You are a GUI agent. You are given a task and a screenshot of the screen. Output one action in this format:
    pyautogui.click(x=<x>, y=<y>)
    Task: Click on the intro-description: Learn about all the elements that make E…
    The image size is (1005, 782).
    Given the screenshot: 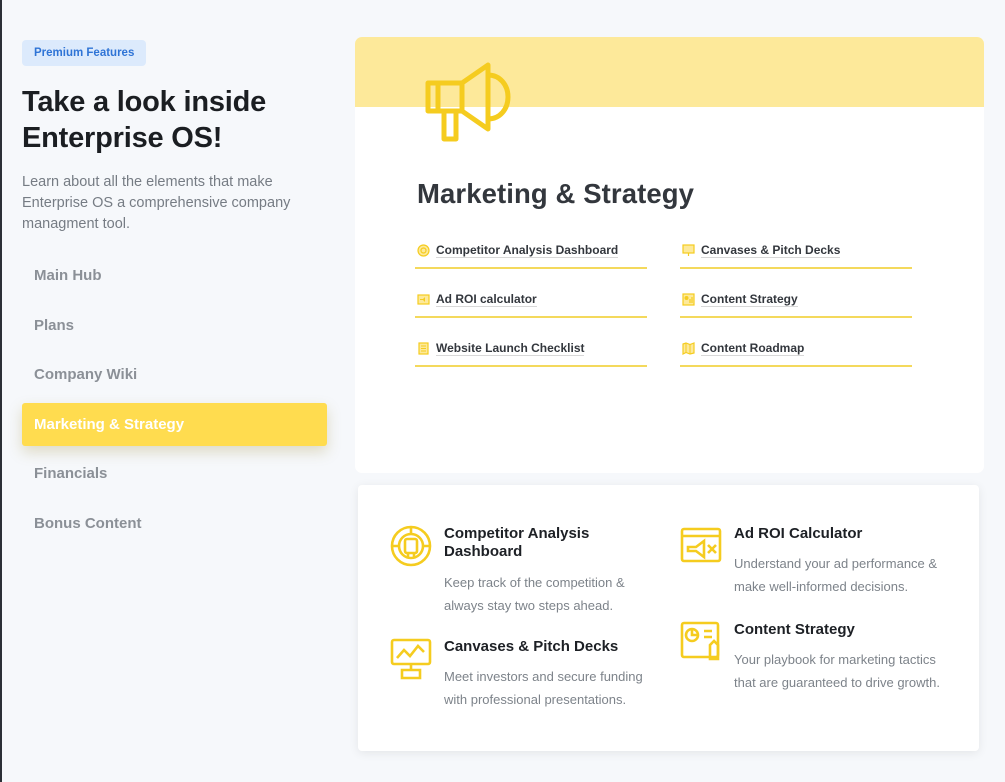 What is the action you would take?
    pyautogui.click(x=156, y=203)
    